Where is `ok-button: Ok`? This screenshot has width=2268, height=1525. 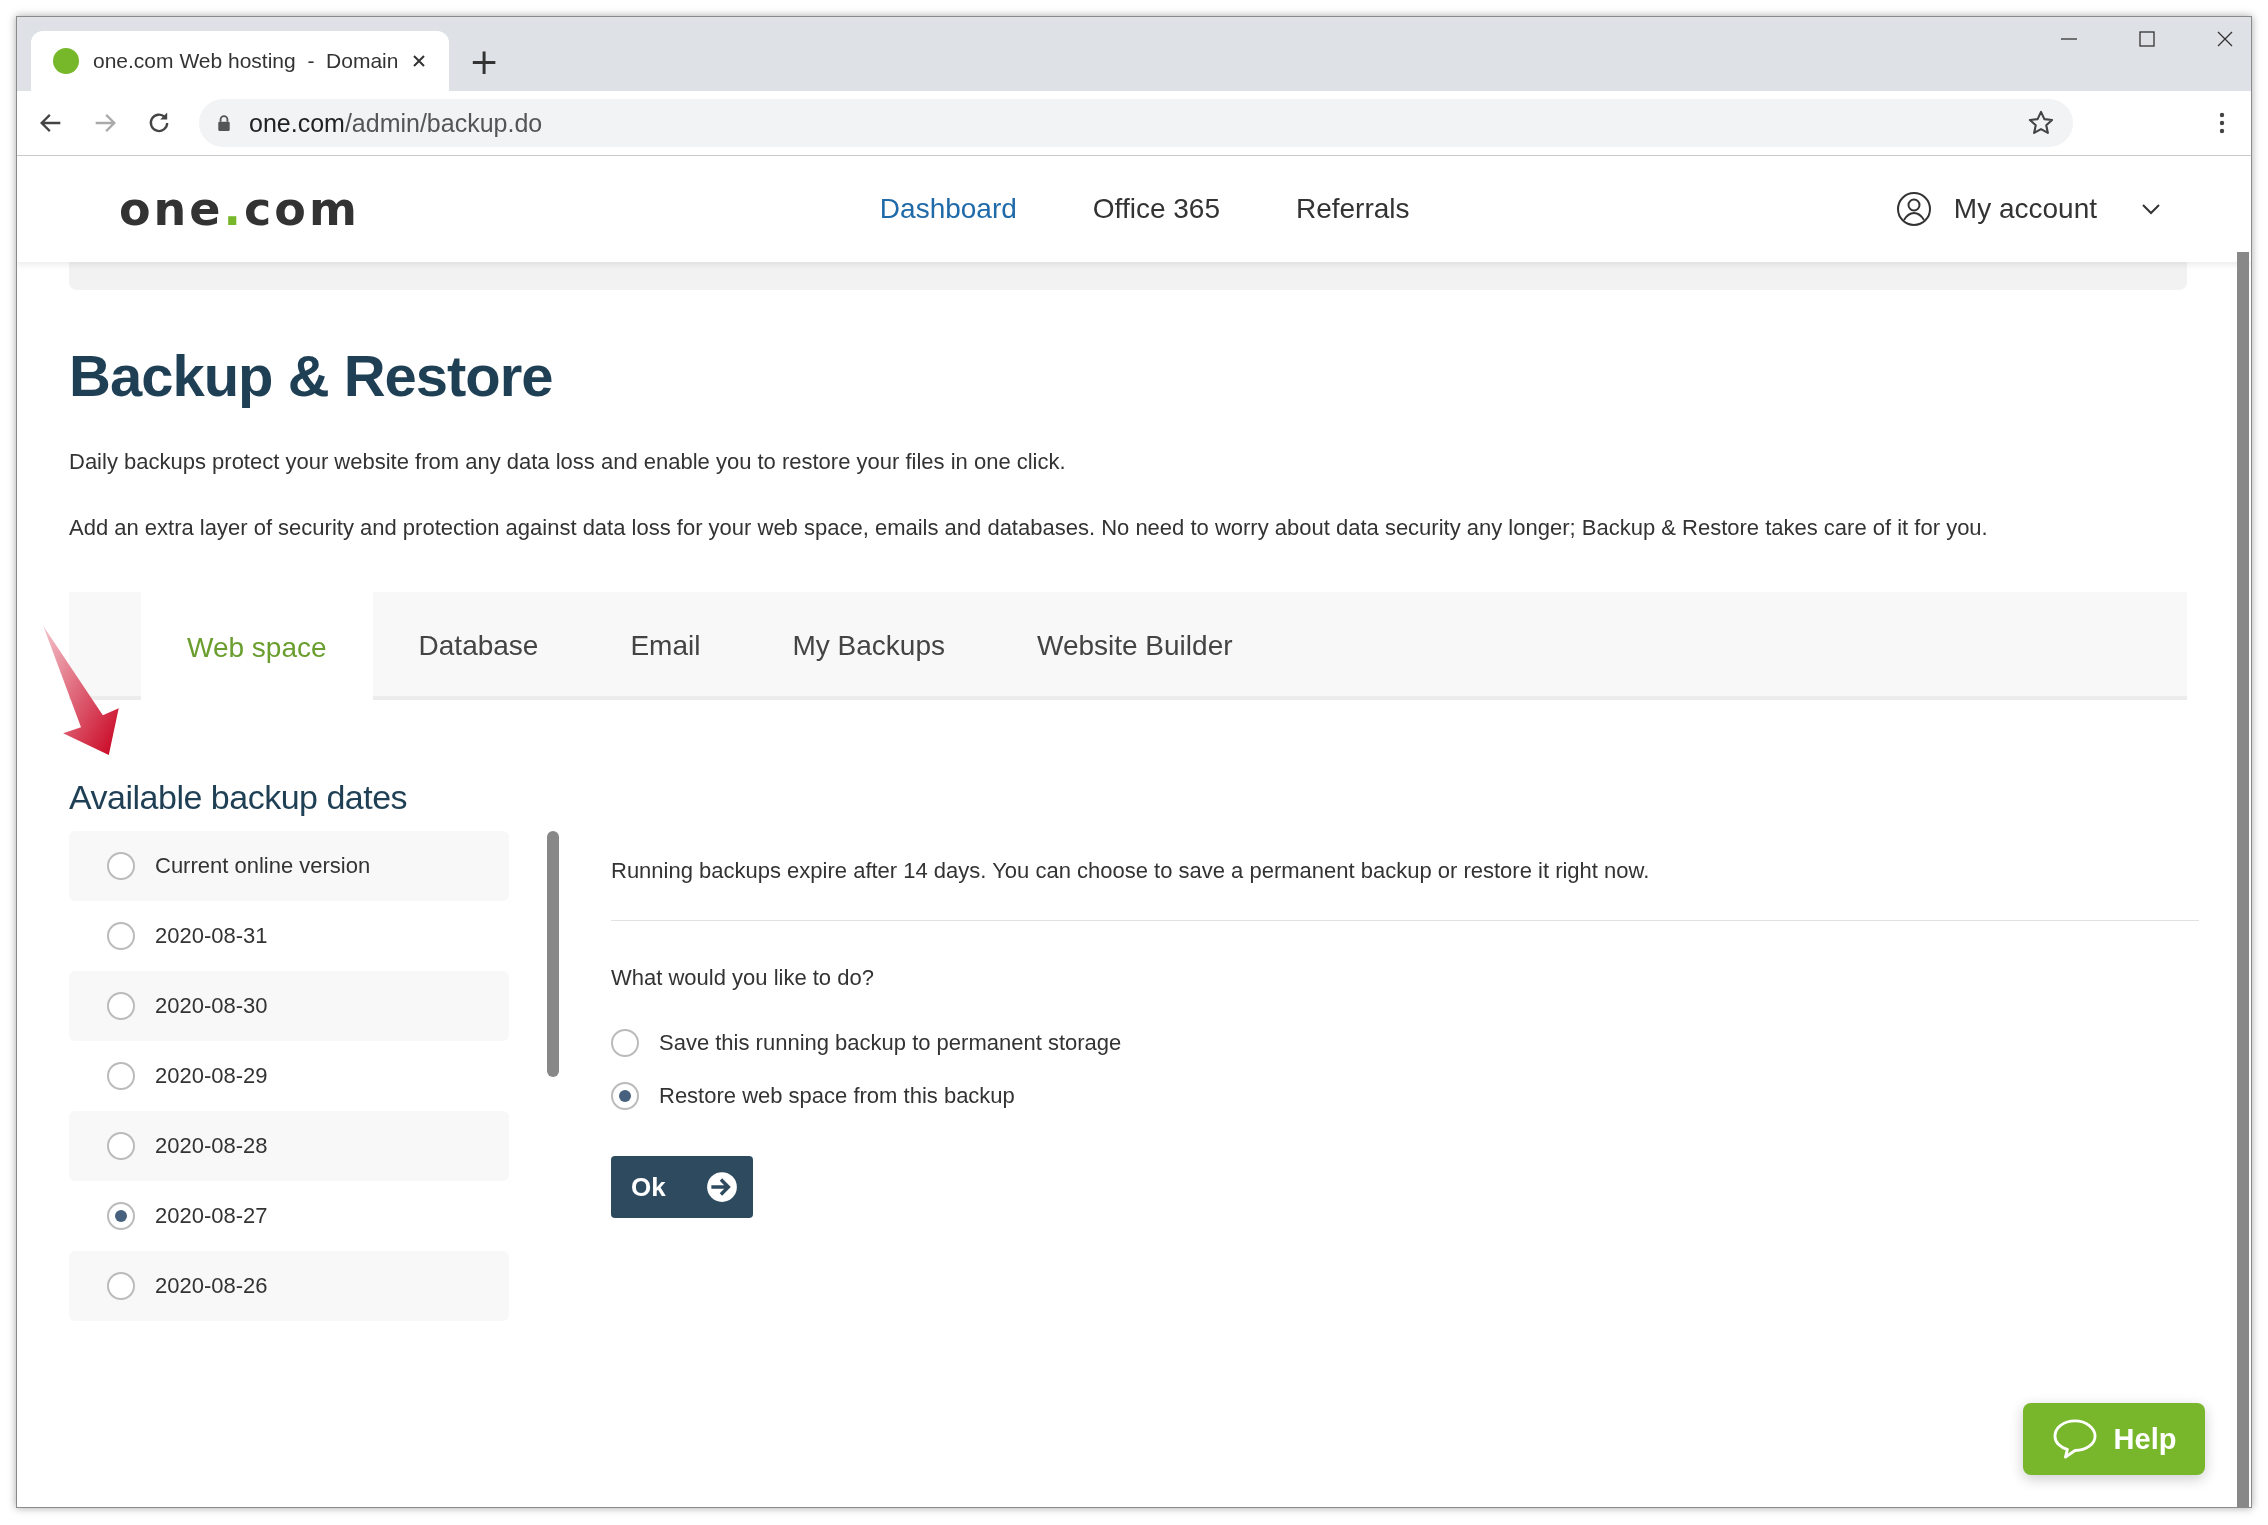 ok-button: Ok is located at coordinates (682, 1187).